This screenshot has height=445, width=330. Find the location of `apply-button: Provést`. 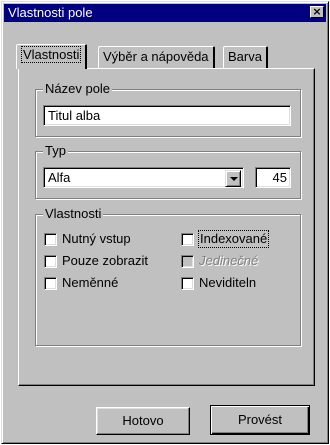

apply-button: Provést is located at coordinates (260, 420).